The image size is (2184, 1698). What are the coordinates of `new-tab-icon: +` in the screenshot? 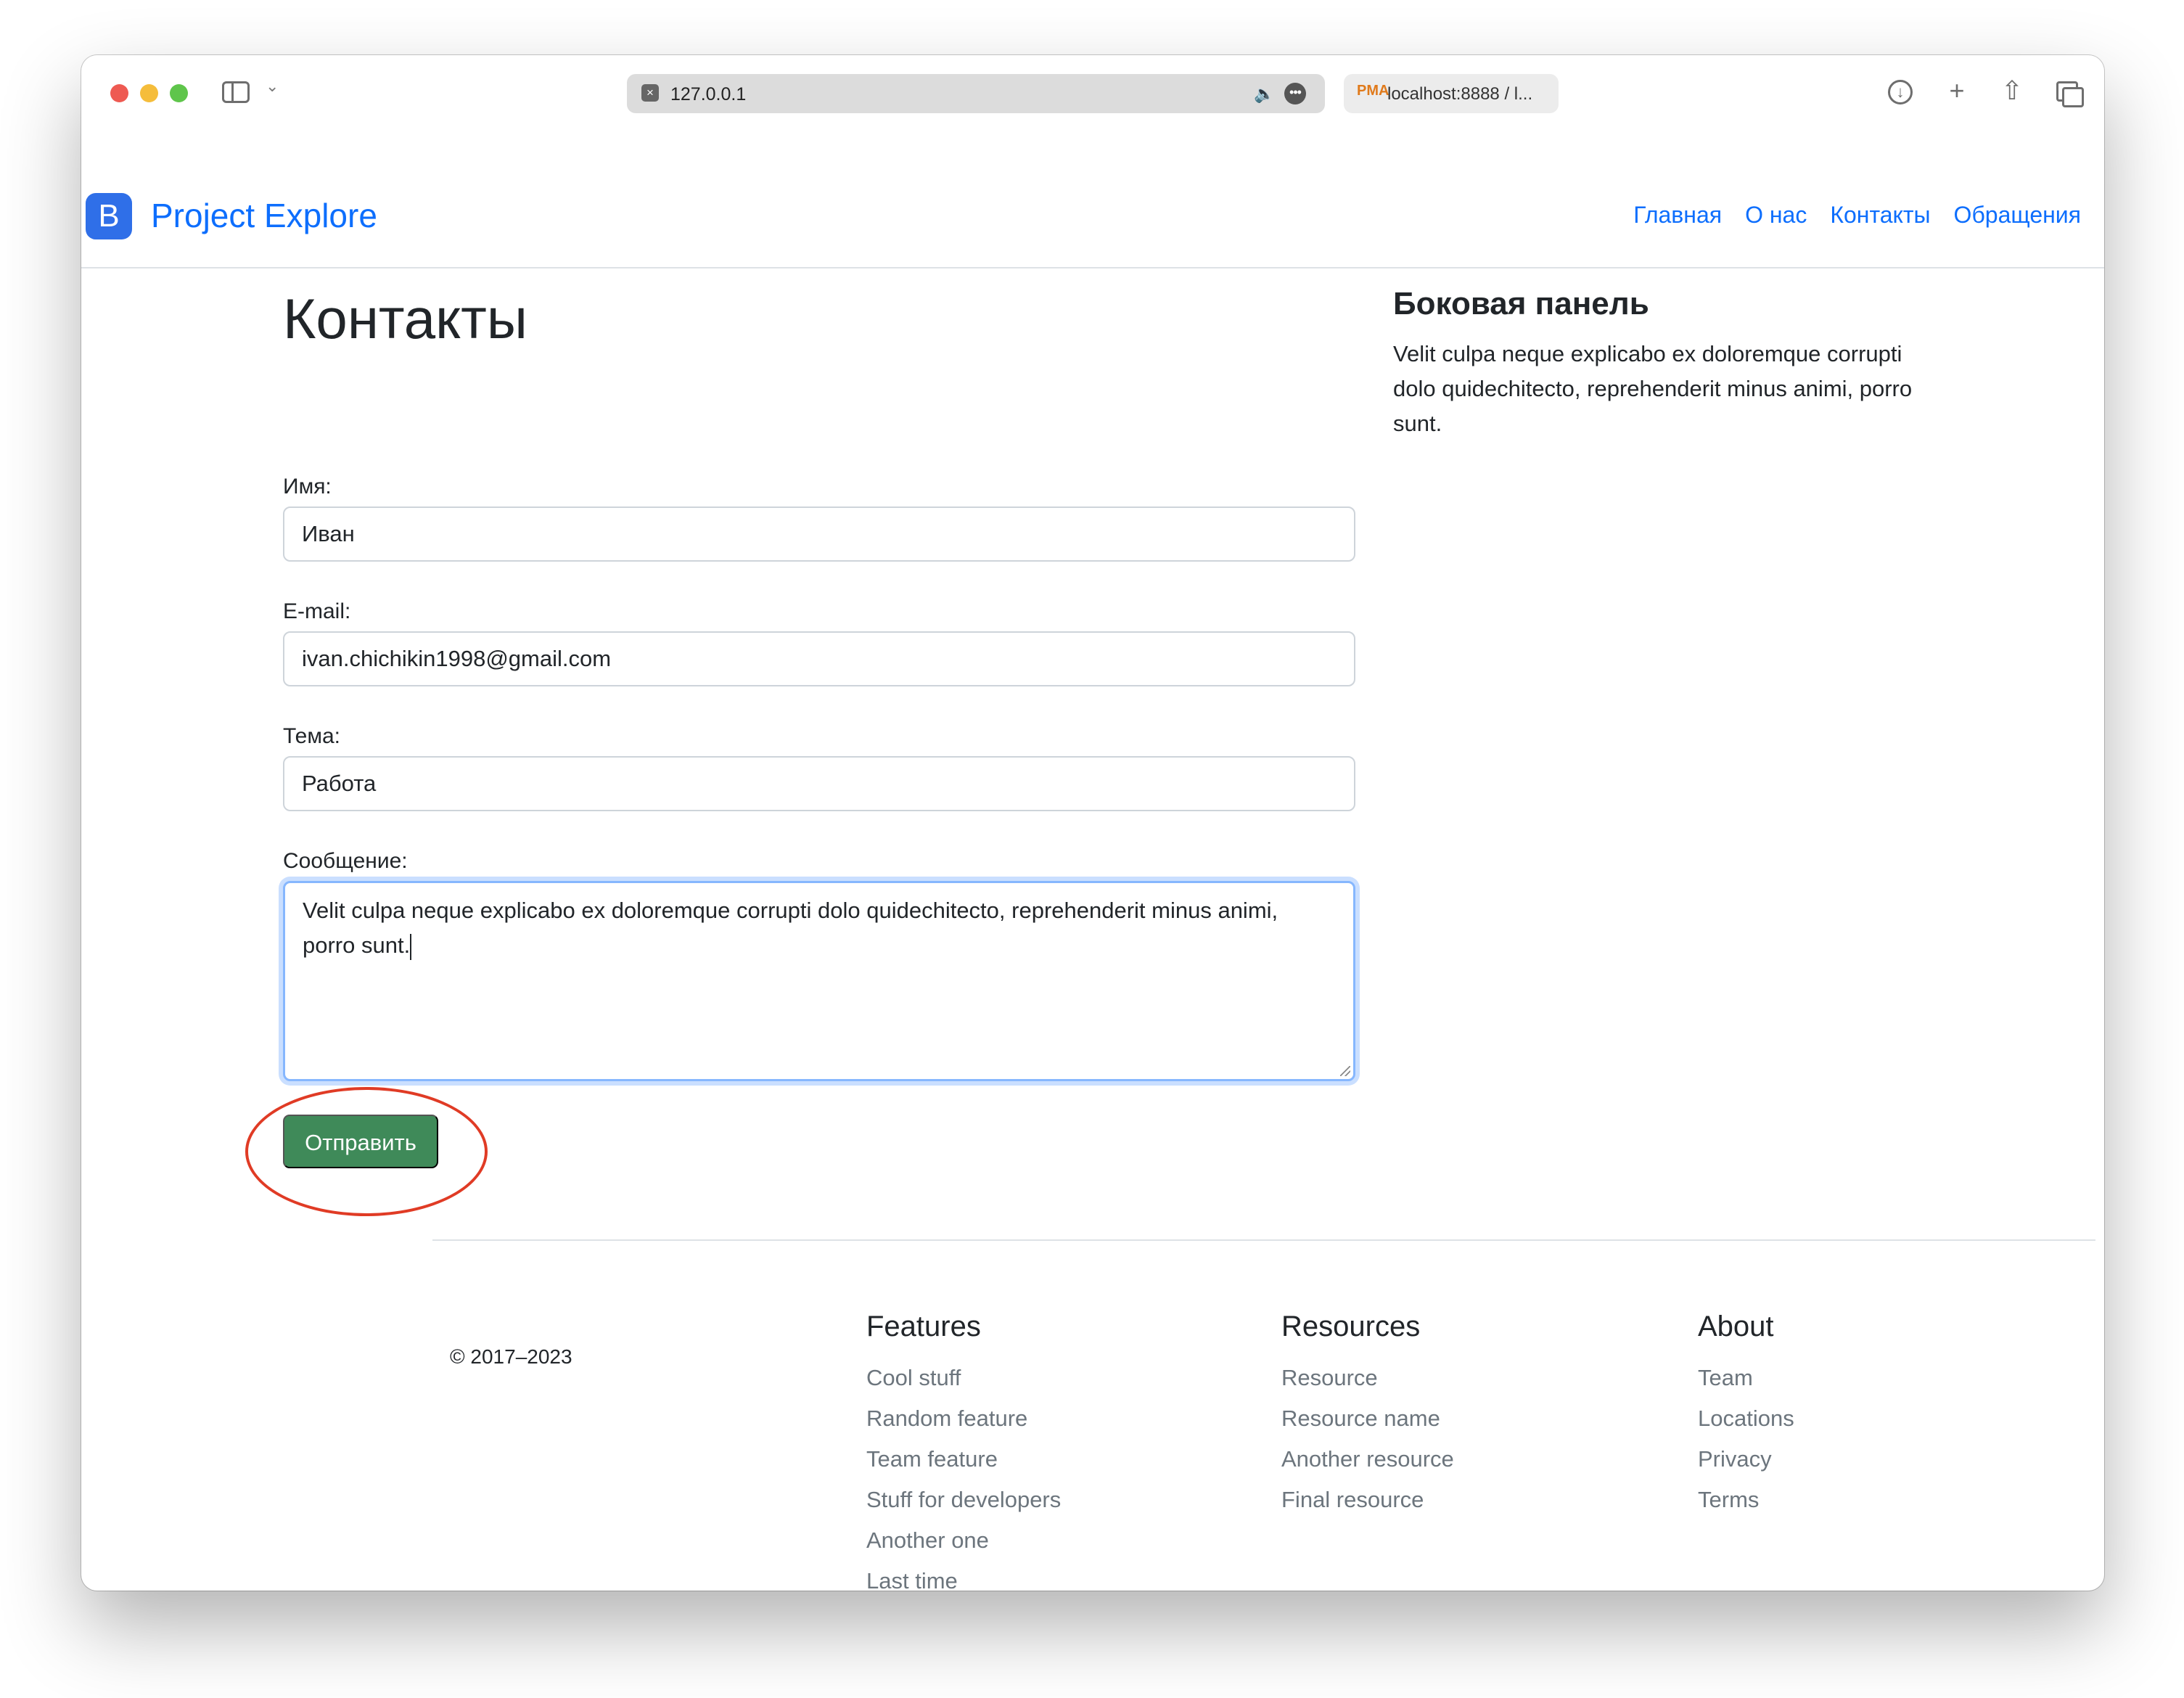 It's located at (1957, 91).